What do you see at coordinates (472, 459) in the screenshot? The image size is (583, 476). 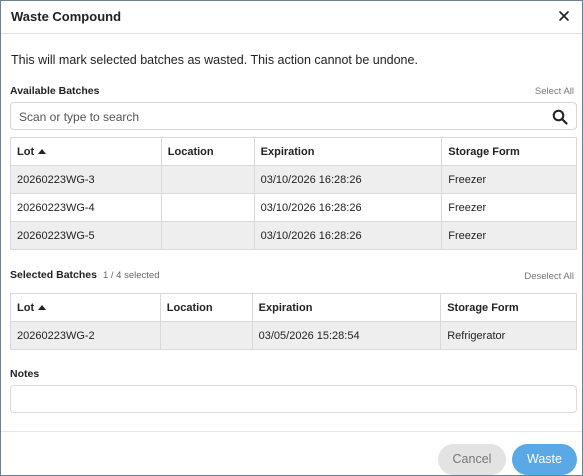 I see `cancel-button: Cancel` at bounding box center [472, 459].